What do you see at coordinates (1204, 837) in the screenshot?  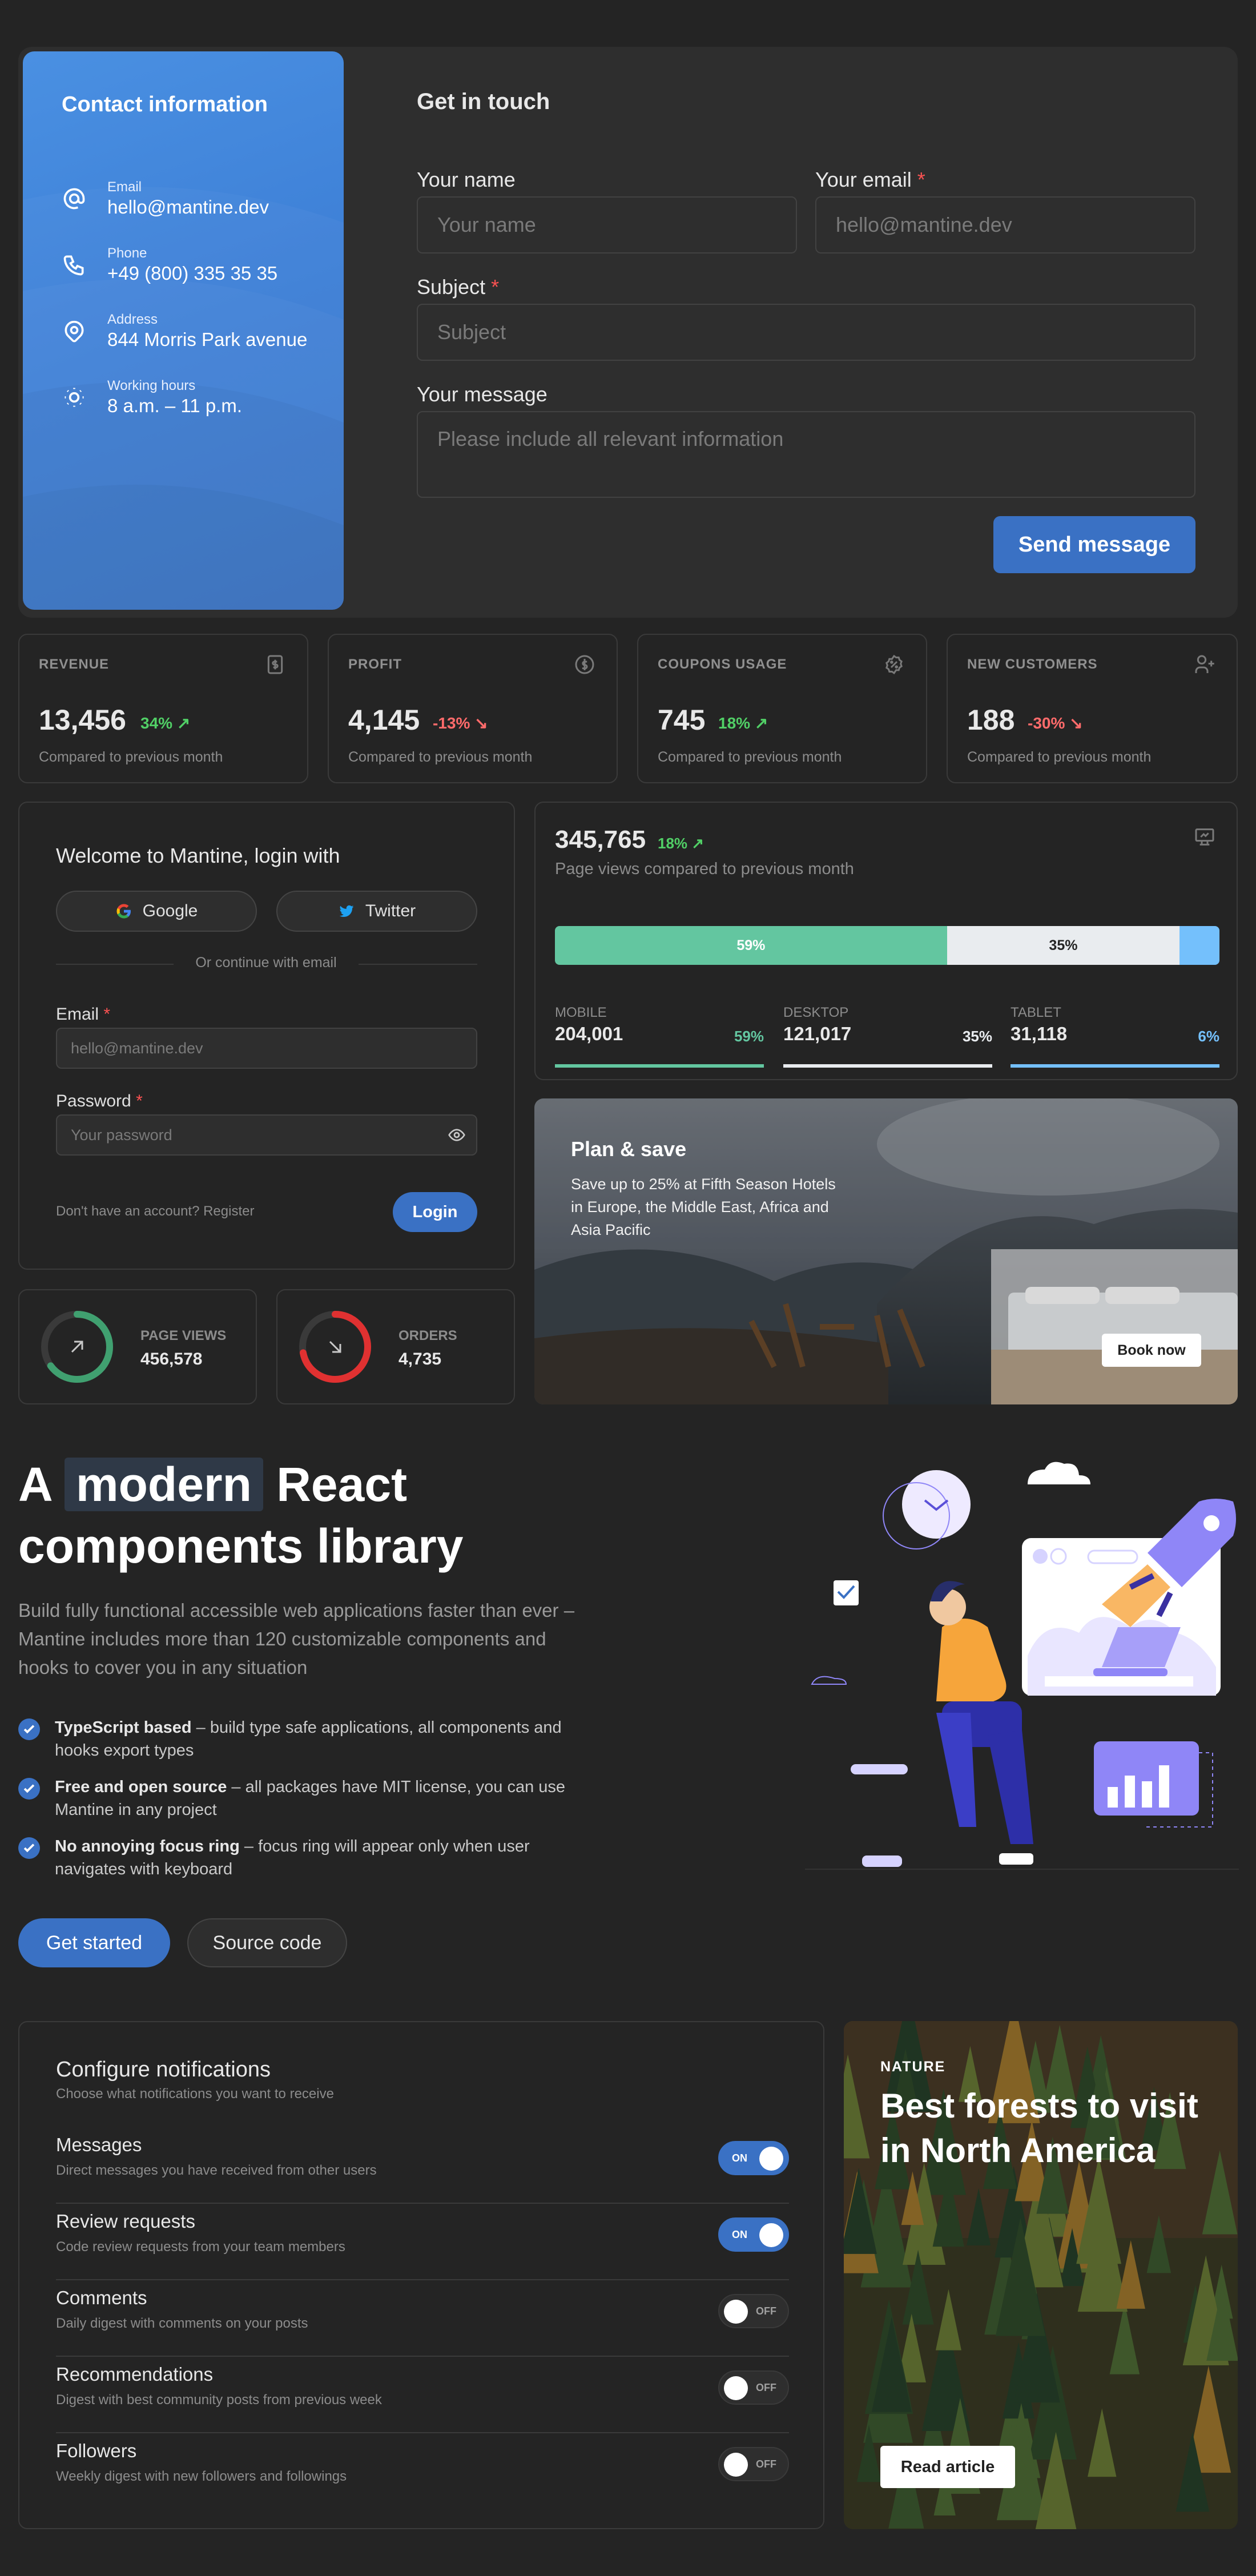 I see `device-analytics-icon` at bounding box center [1204, 837].